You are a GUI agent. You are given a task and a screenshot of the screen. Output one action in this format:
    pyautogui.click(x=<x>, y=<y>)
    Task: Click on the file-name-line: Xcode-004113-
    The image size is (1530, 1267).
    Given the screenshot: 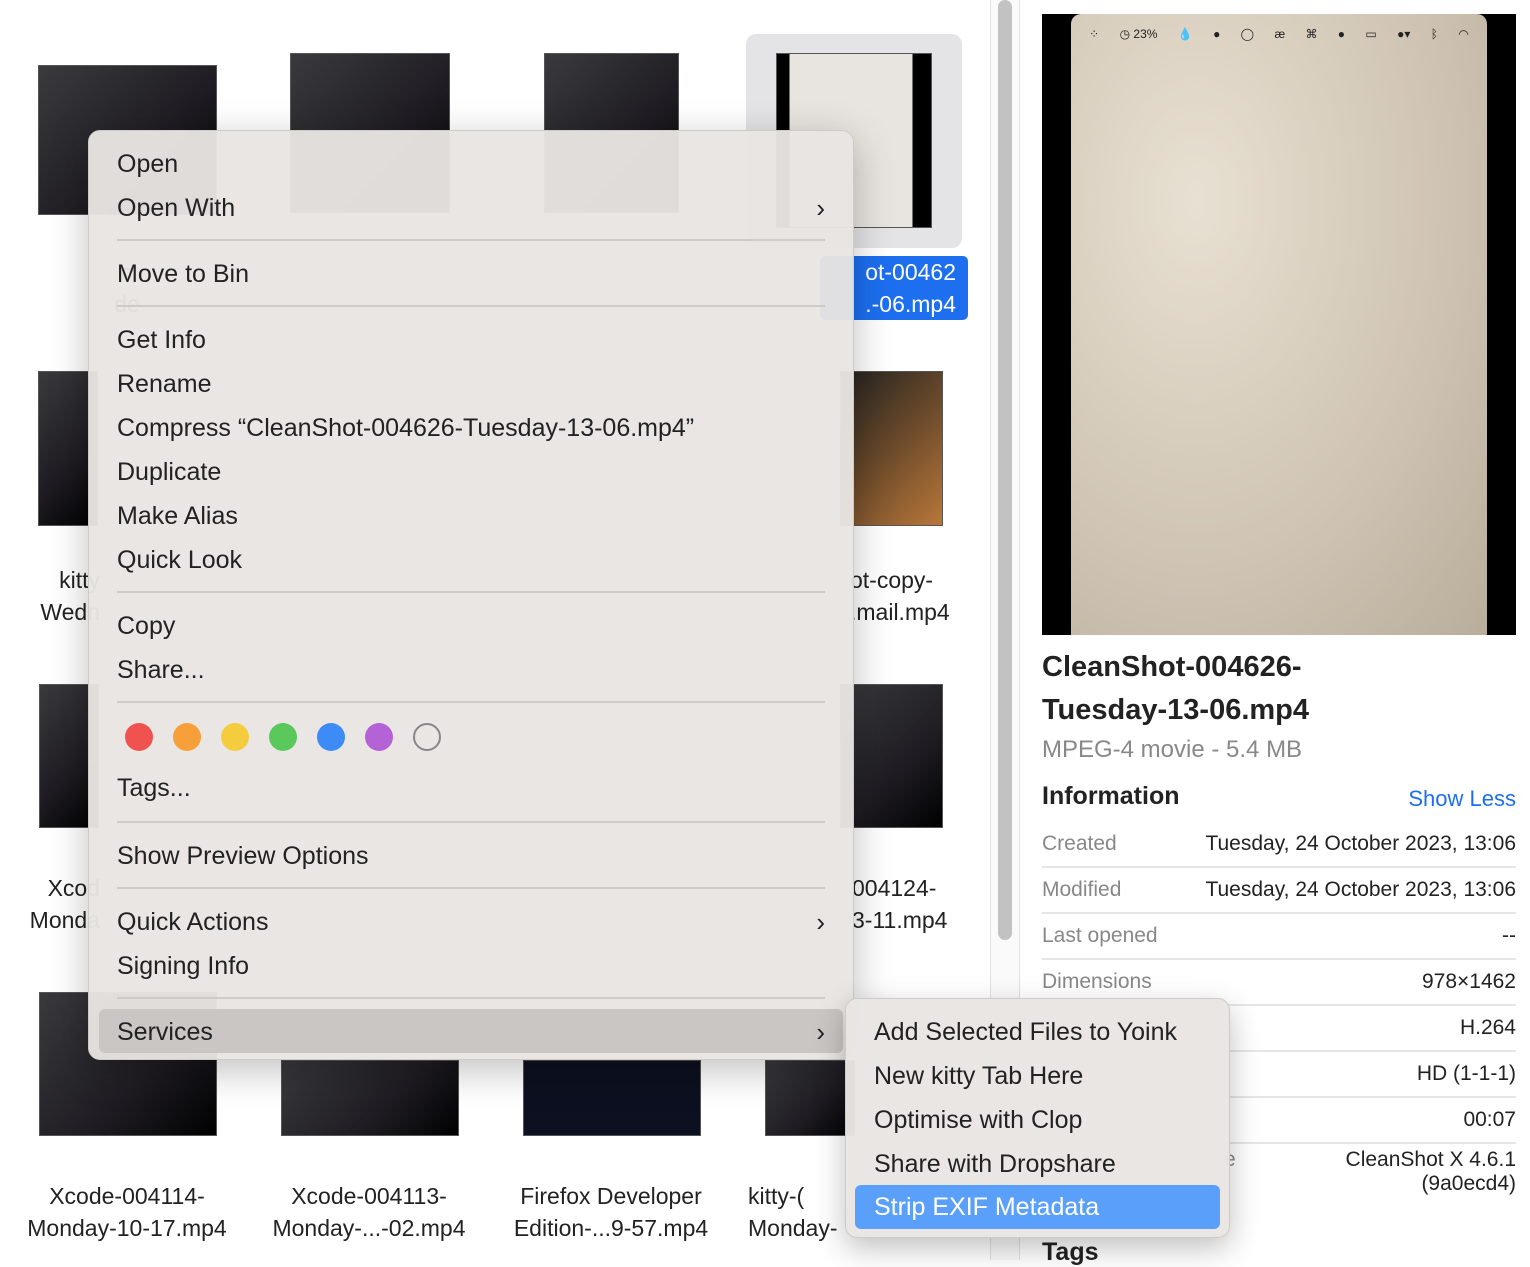 What is the action you would take?
    pyautogui.click(x=369, y=1196)
    